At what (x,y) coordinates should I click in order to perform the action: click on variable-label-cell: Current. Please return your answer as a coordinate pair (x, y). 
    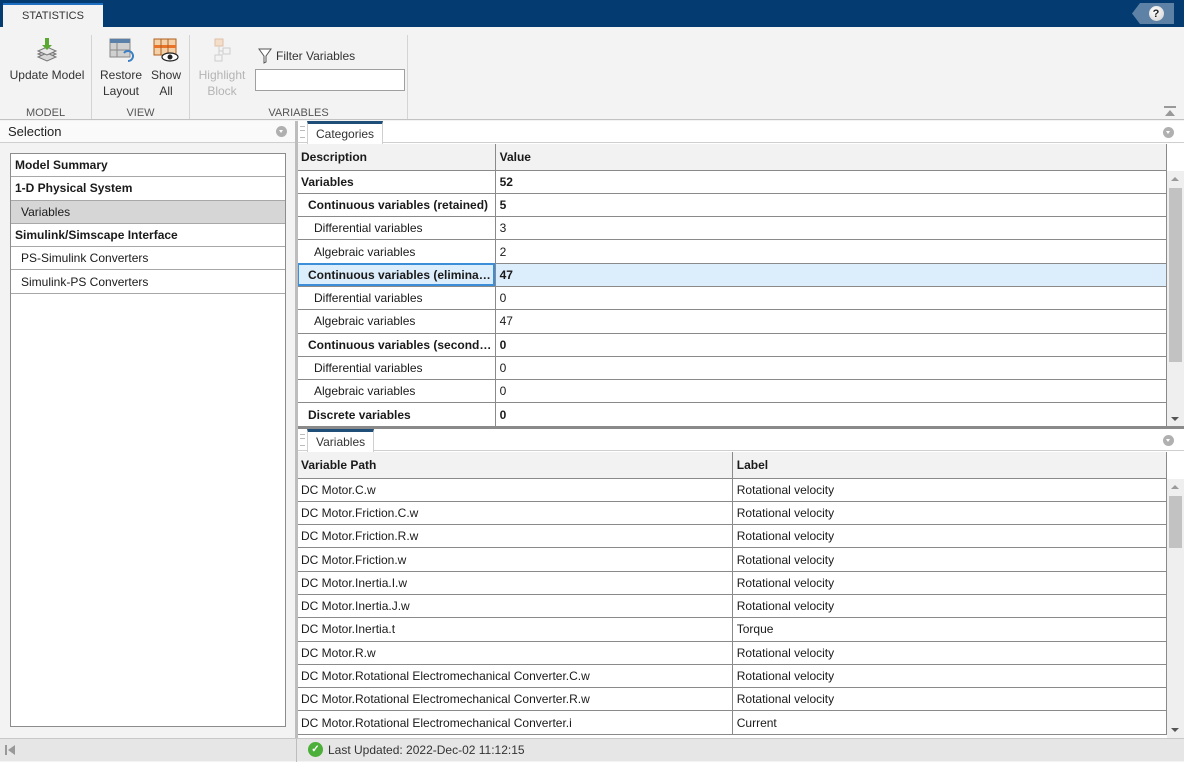
    Looking at the image, I should click on (950, 722).